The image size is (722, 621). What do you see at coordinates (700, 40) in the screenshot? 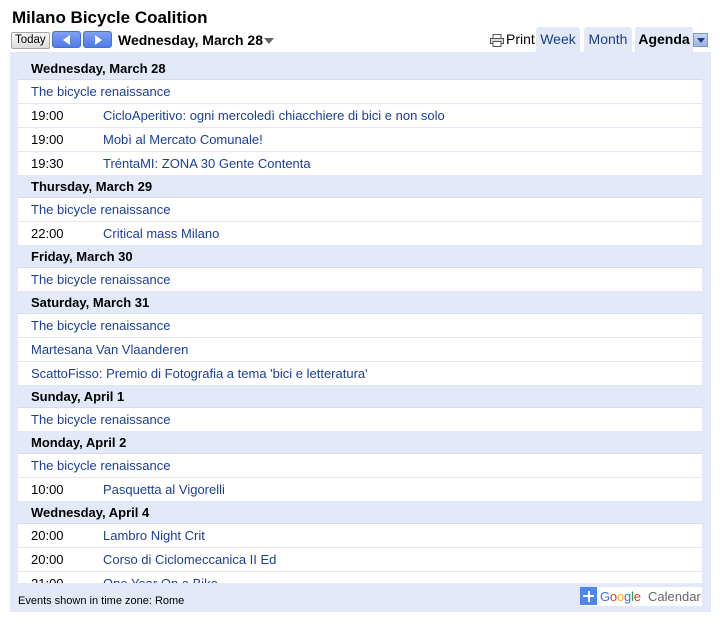
I see `view-menu-button` at bounding box center [700, 40].